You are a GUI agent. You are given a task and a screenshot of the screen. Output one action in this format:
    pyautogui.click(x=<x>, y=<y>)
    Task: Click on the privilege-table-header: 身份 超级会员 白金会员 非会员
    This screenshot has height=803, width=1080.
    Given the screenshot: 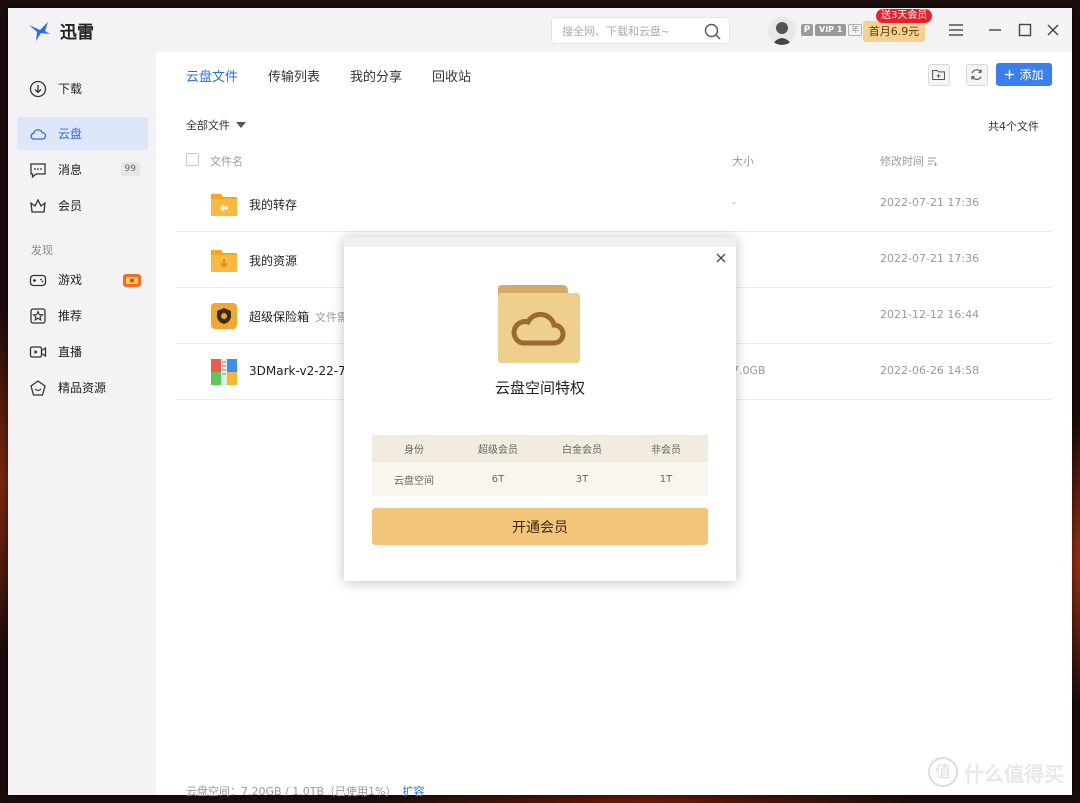 What is the action you would take?
    pyautogui.click(x=540, y=448)
    